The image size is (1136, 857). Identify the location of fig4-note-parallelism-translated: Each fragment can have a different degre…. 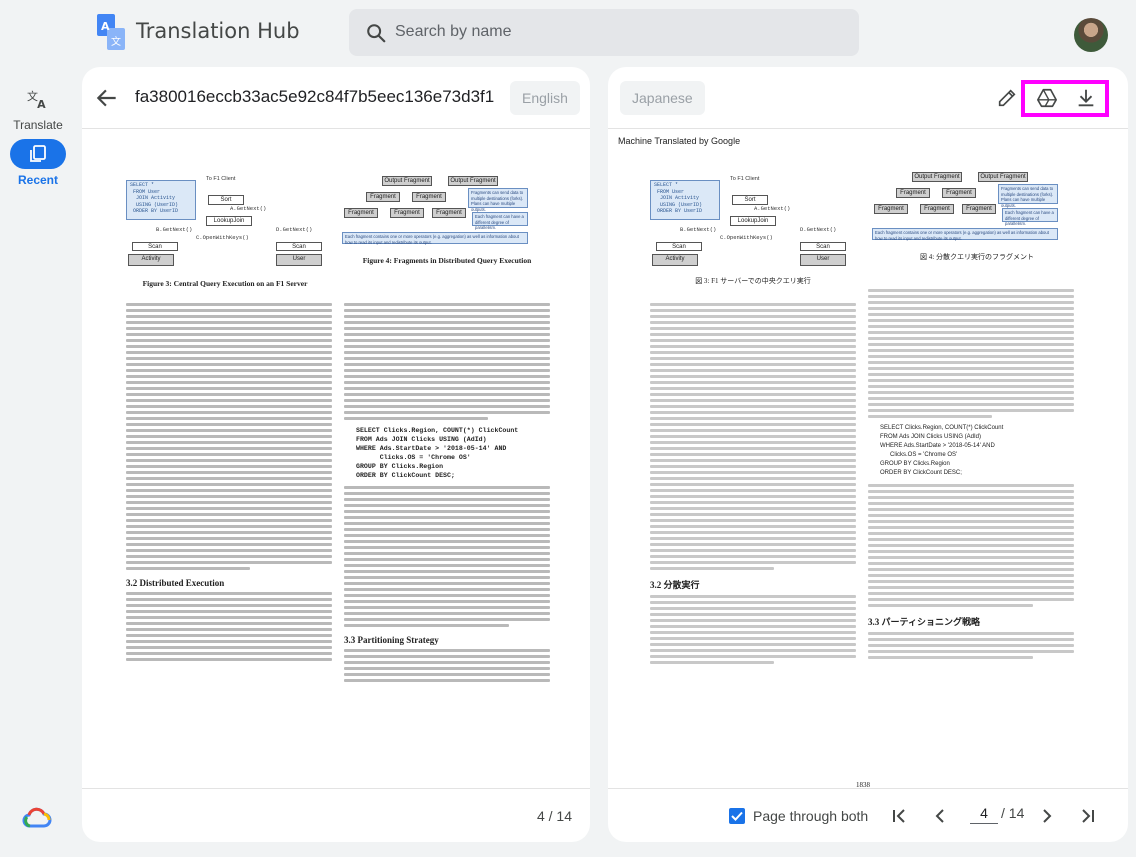
(1030, 217).